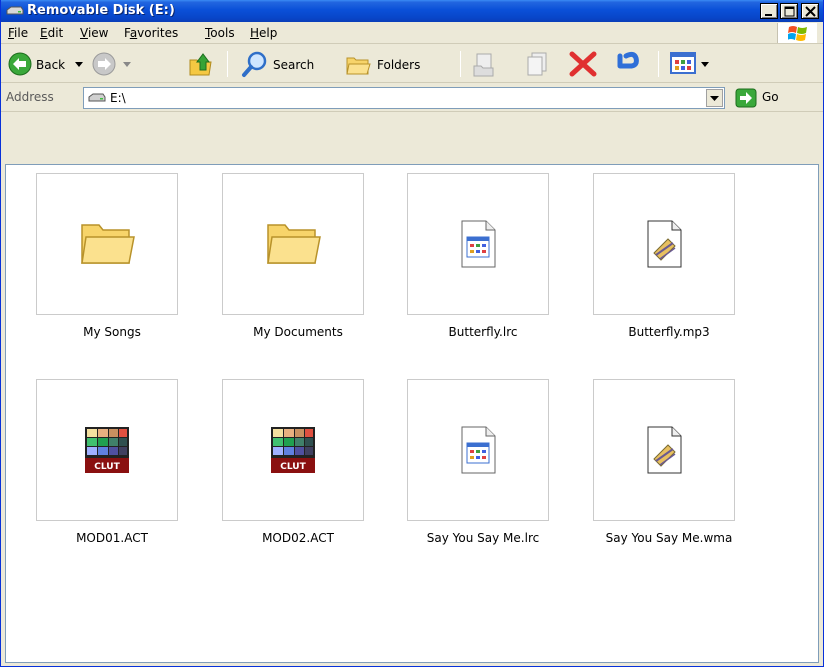 The image size is (824, 667). What do you see at coordinates (797, 33) in the screenshot?
I see `windows-logo-icon` at bounding box center [797, 33].